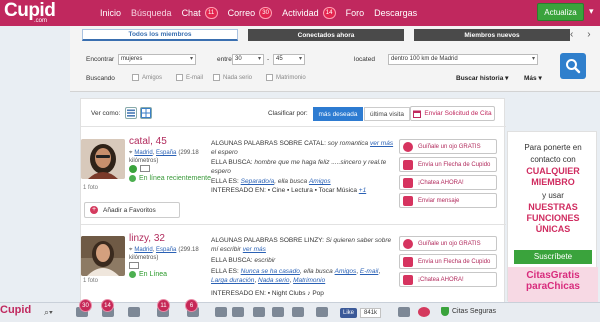 This screenshot has height=322, width=600. I want to click on online-dot-icon, so click(132, 274).